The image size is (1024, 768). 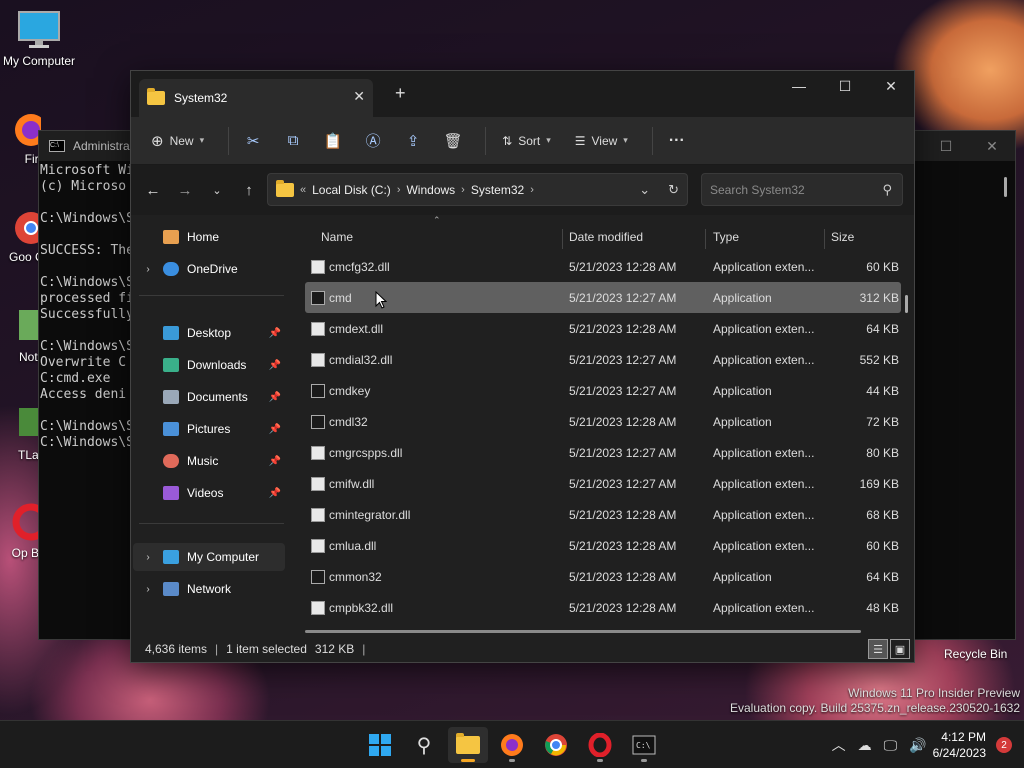 I want to click on view-button: ☰ View ▾, so click(x=601, y=141).